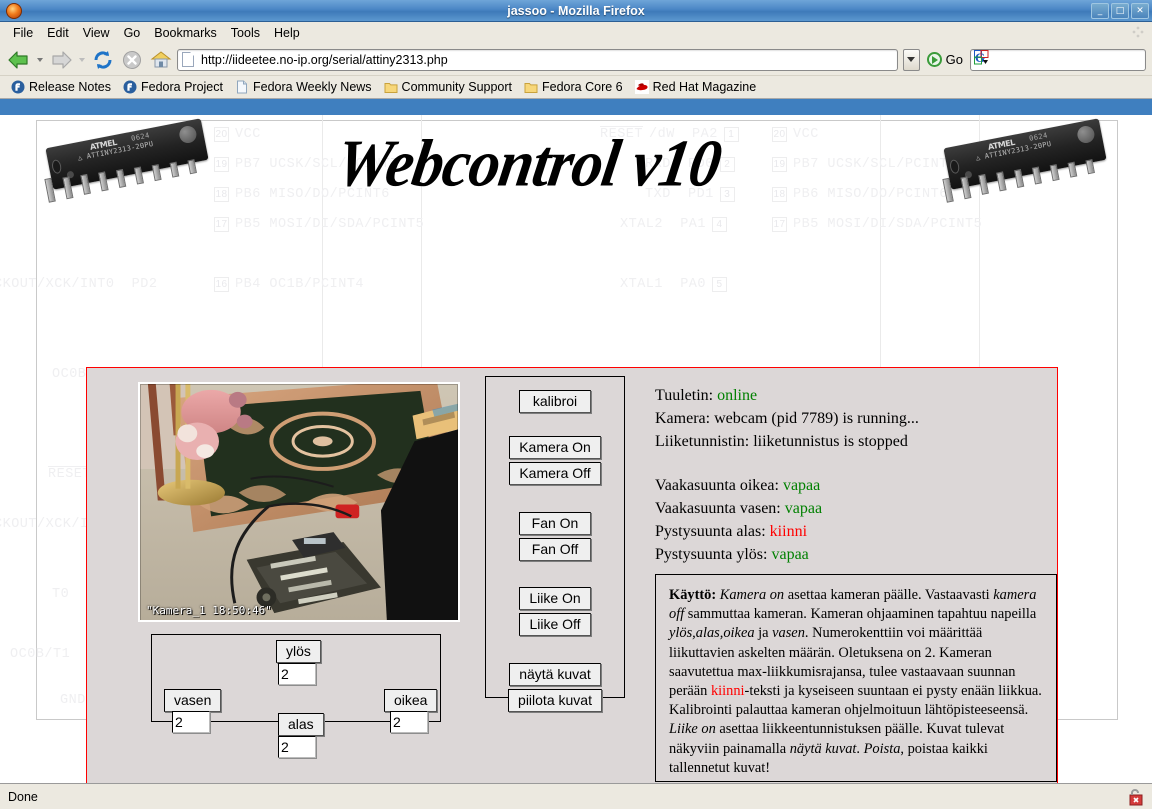 Image resolution: width=1152 pixels, height=810 pixels. Describe the element at coordinates (241, 87) in the screenshot. I see `document-icon` at that location.